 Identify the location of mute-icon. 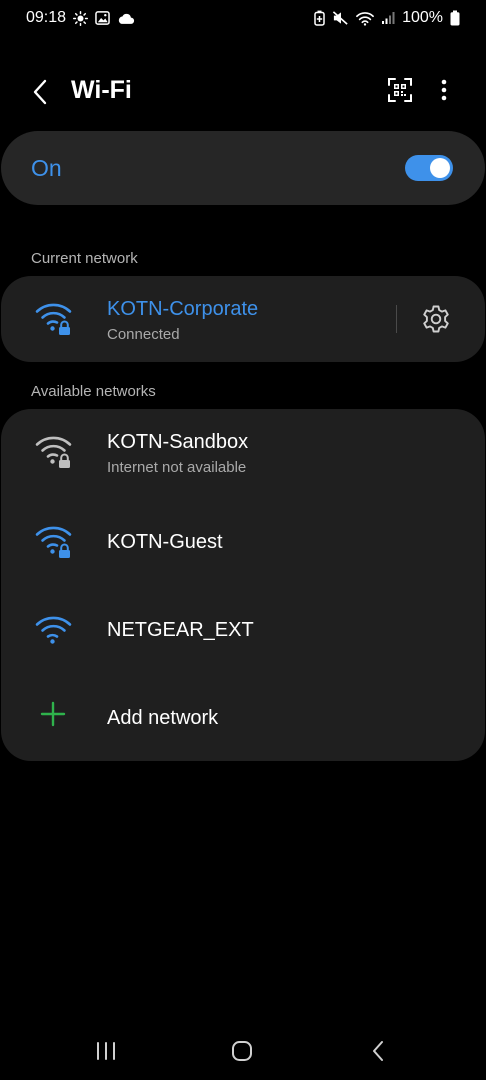
(340, 18).